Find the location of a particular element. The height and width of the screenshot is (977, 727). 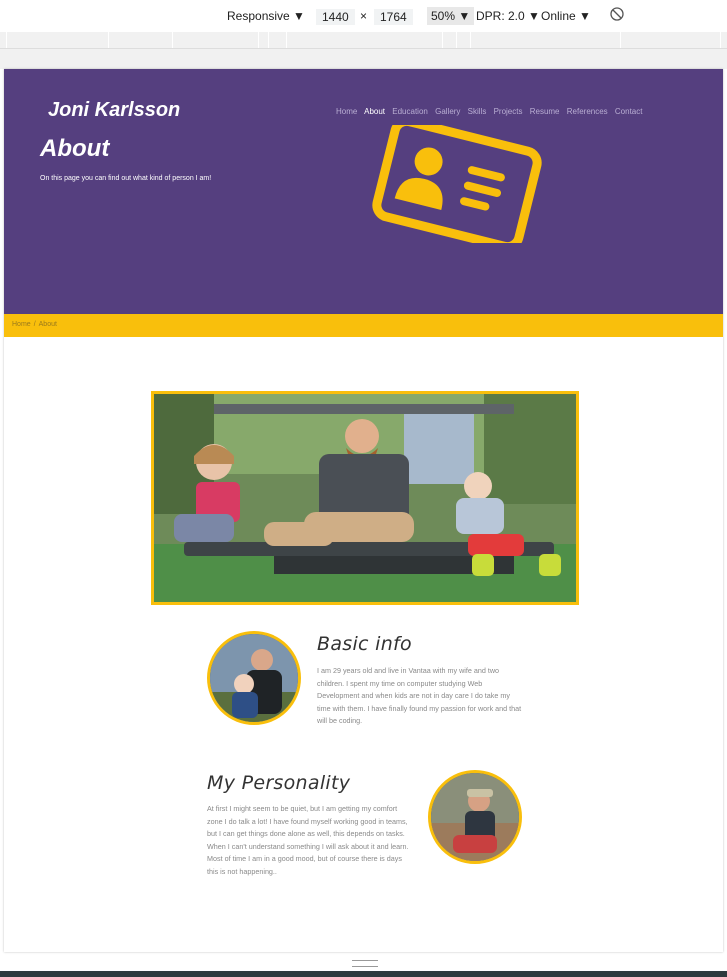

personality-avatar is located at coordinates (475, 817).